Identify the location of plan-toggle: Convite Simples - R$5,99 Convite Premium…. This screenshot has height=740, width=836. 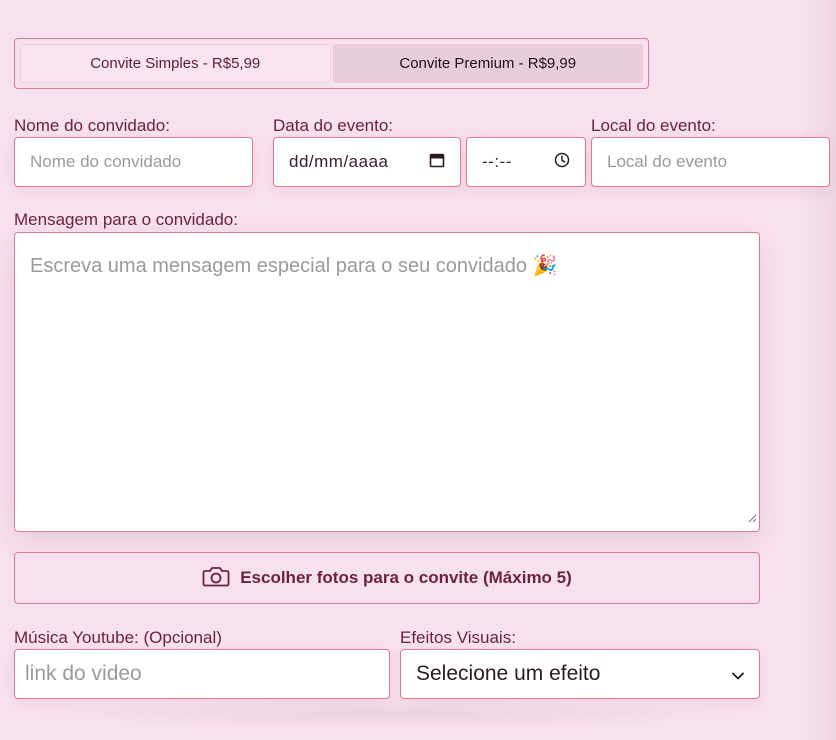
(331, 63).